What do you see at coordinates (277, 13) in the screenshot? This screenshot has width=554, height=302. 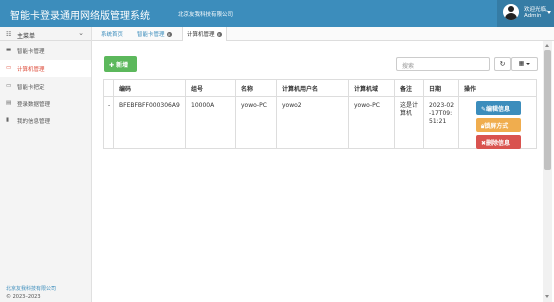 I see `top-header: 智能卡登录通用网络版管理系统 北京友我科技有限公司 欢迎光临, Admin` at bounding box center [277, 13].